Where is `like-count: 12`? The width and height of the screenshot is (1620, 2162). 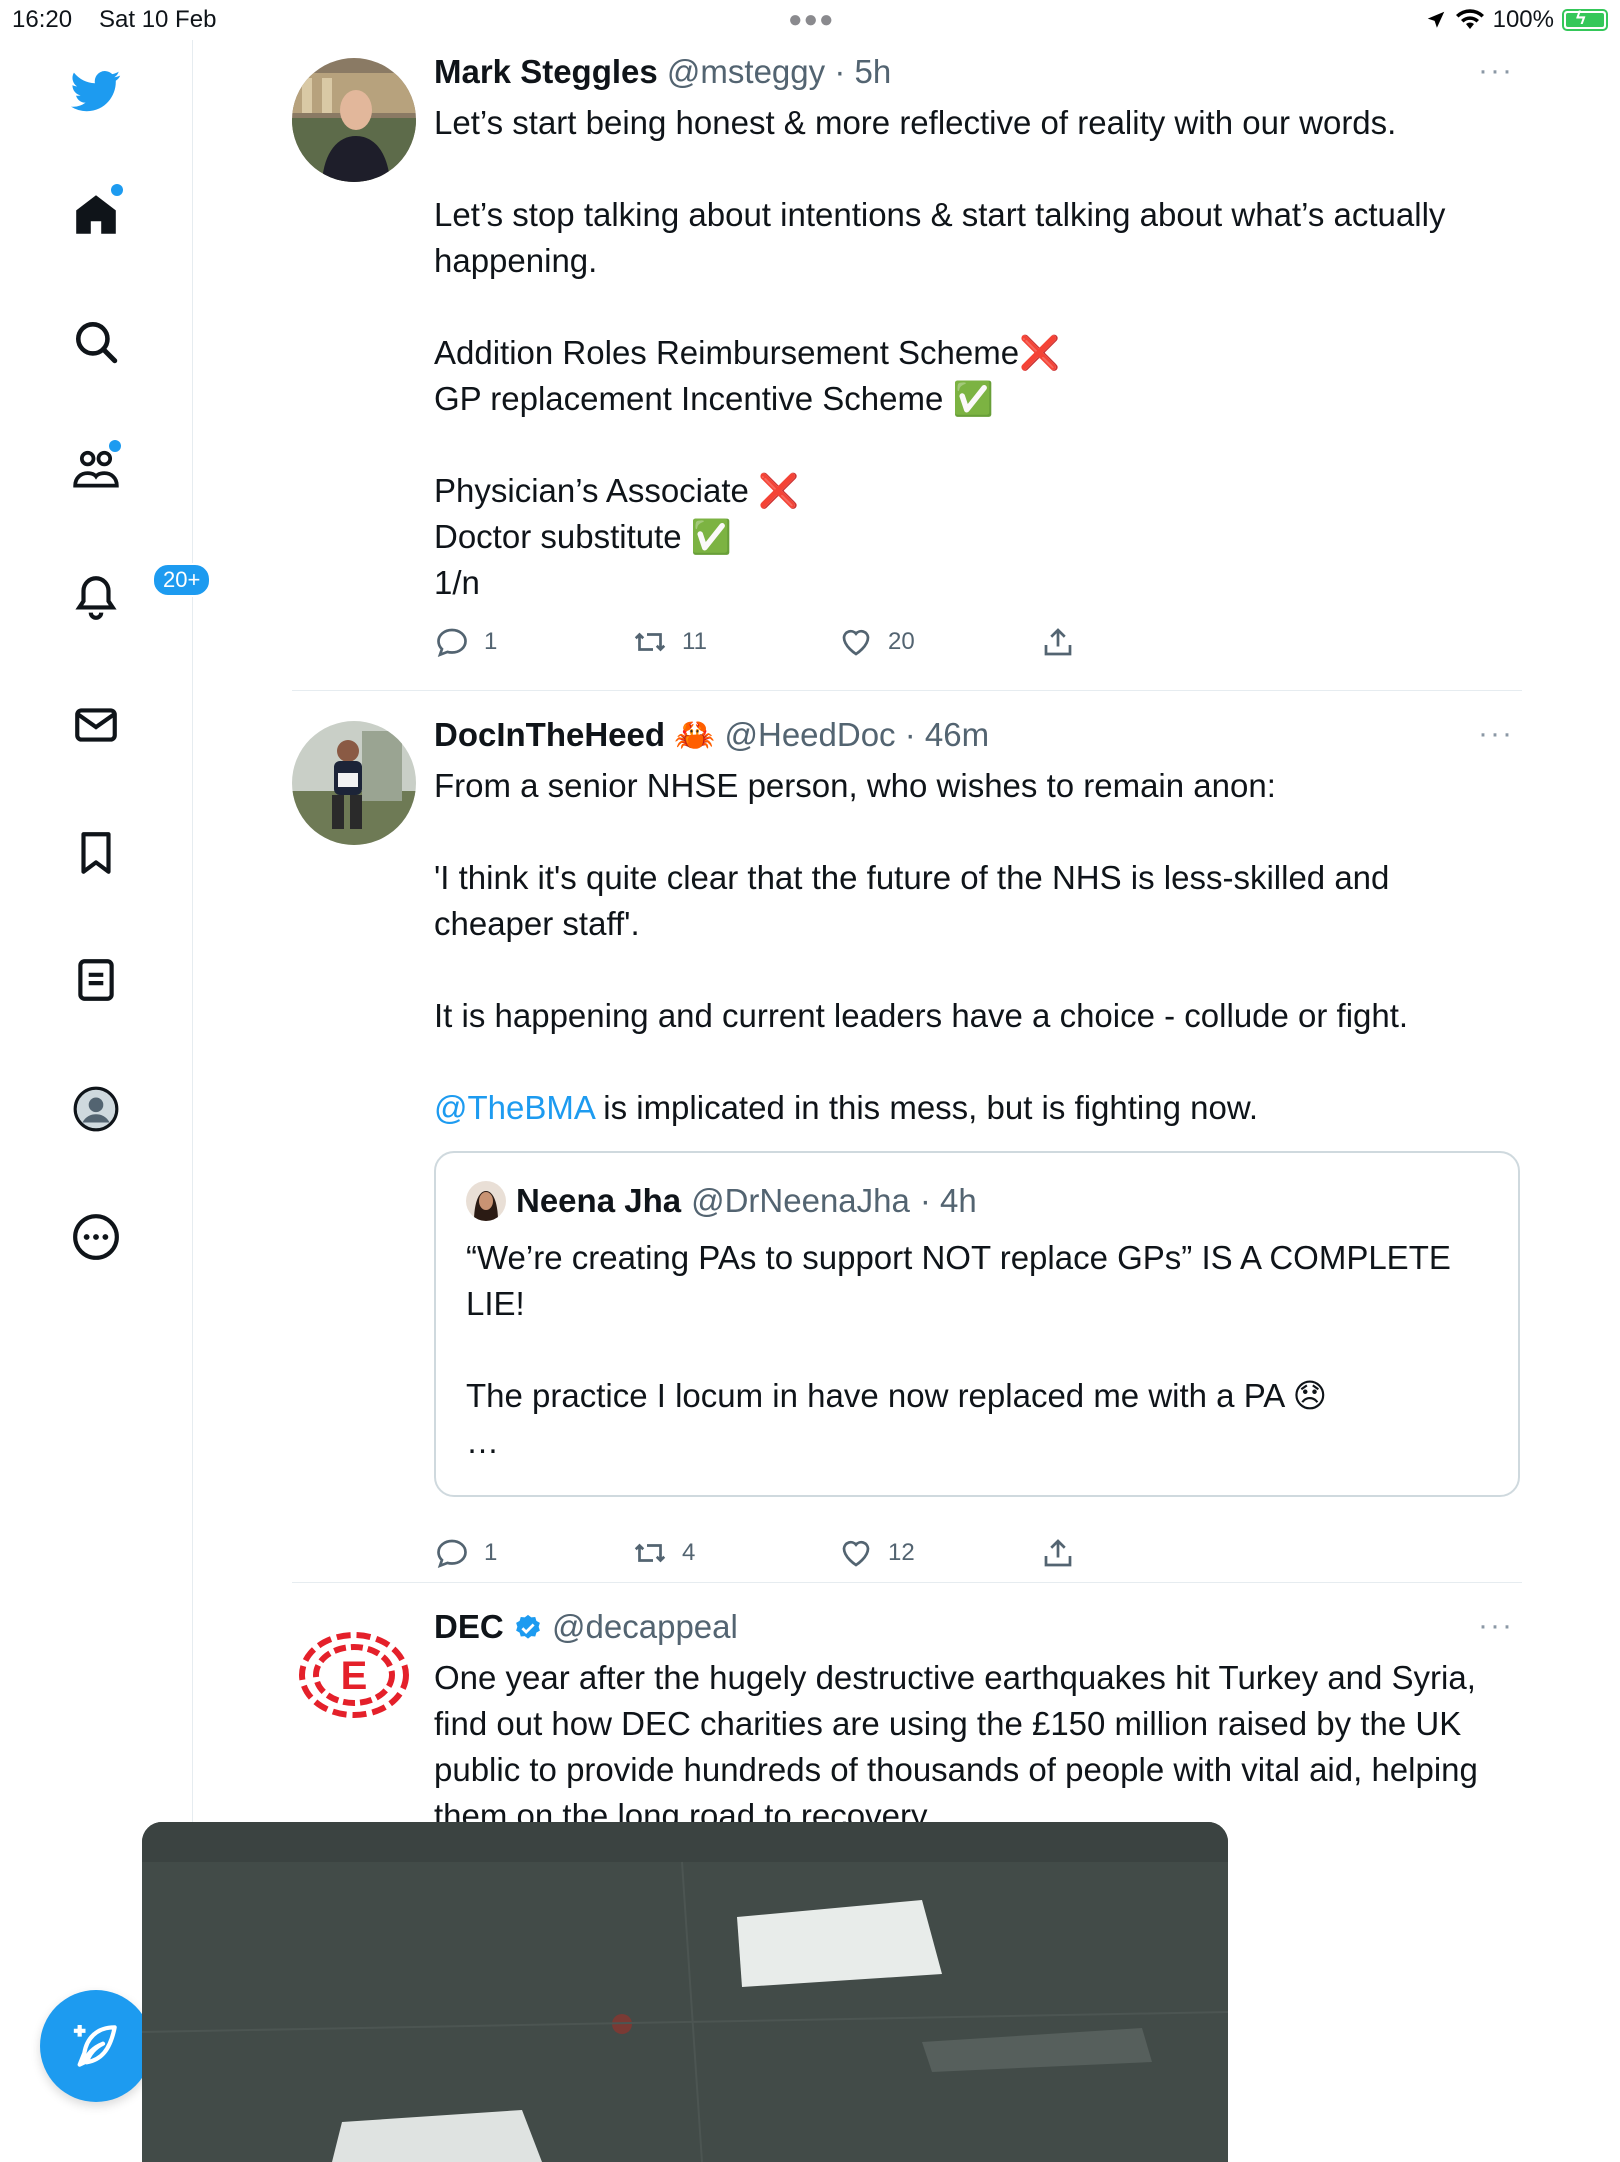
like-count: 12 is located at coordinates (901, 1552).